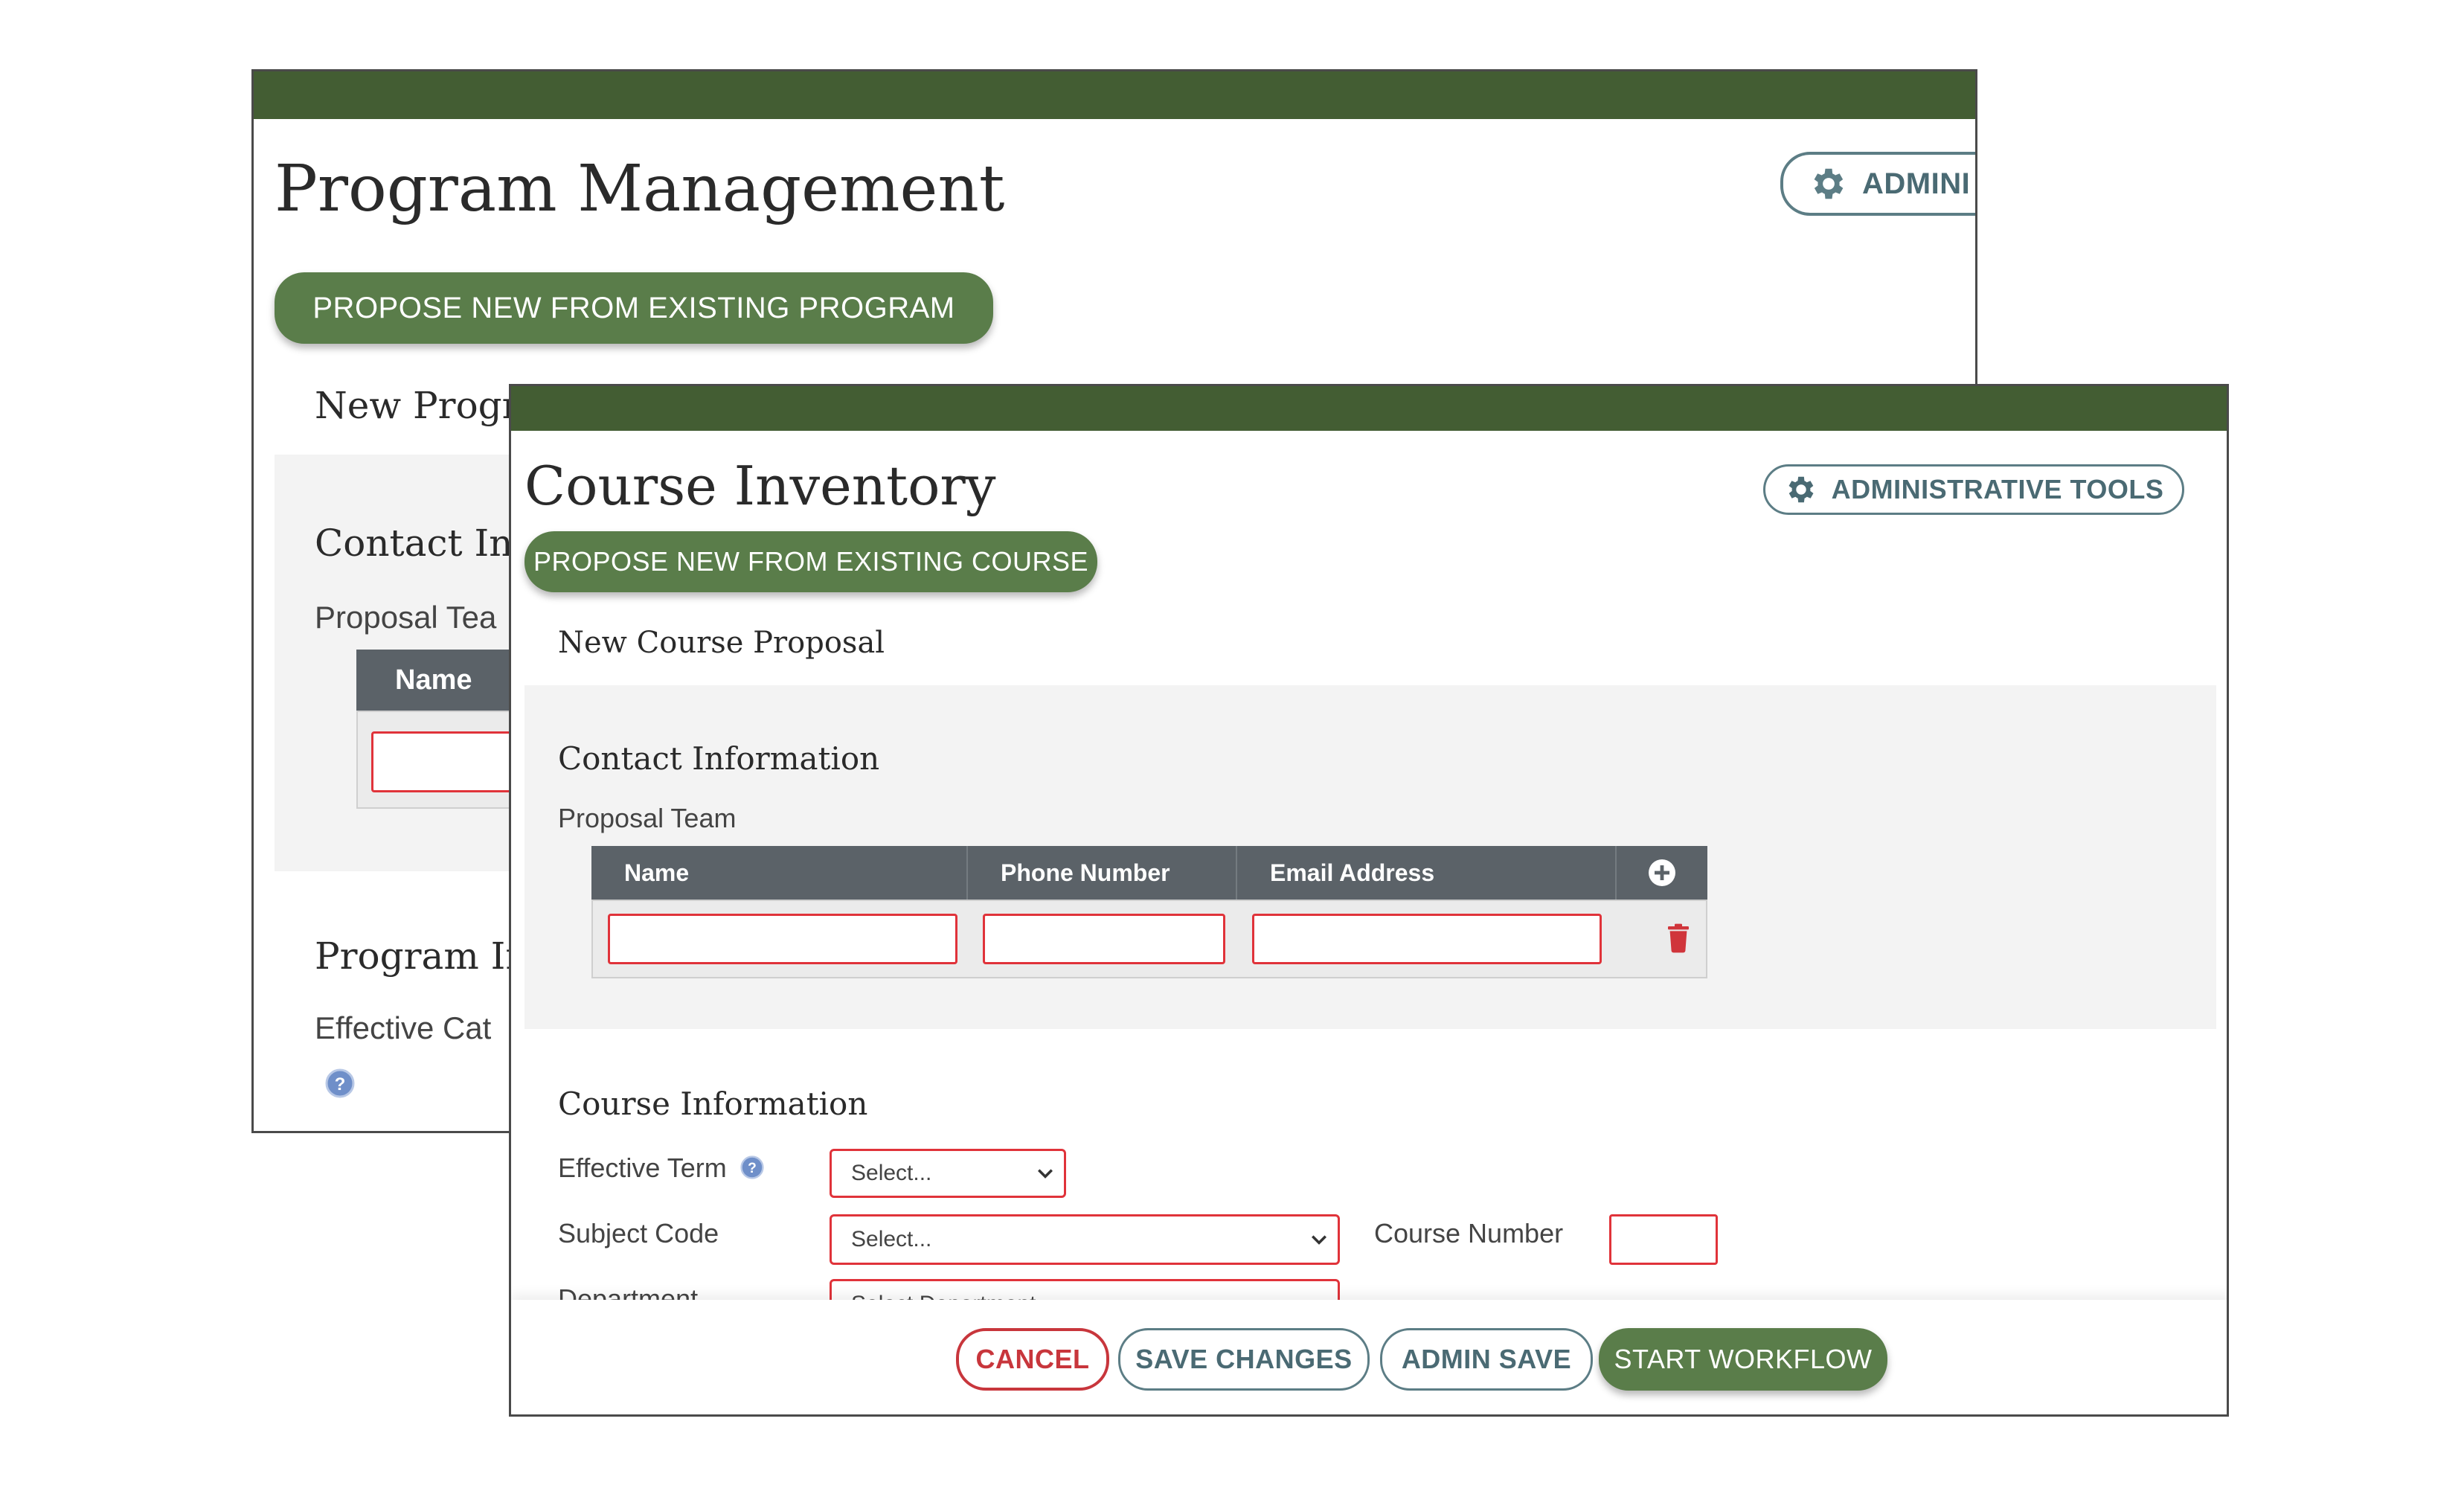  Describe the element at coordinates (1104, 939) in the screenshot. I see `team-member-phone-input` at that location.